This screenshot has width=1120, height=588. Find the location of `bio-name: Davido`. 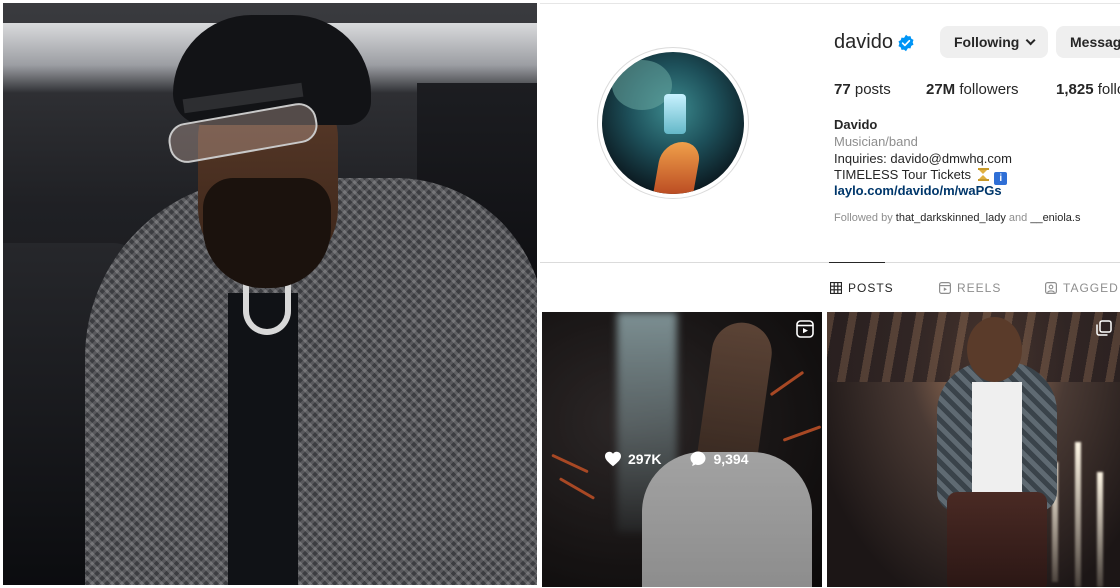

bio-name: Davido is located at coordinates (856, 124).